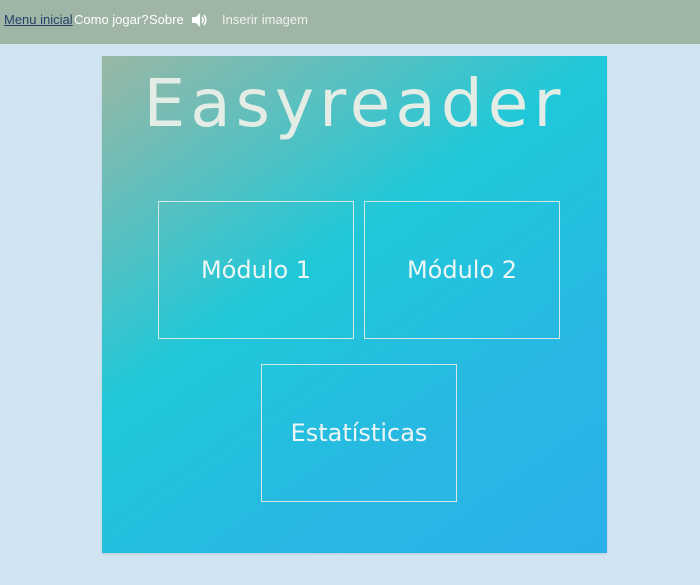 The height and width of the screenshot is (585, 700). I want to click on nav-menu-inicial: Menu inicial, so click(38, 20).